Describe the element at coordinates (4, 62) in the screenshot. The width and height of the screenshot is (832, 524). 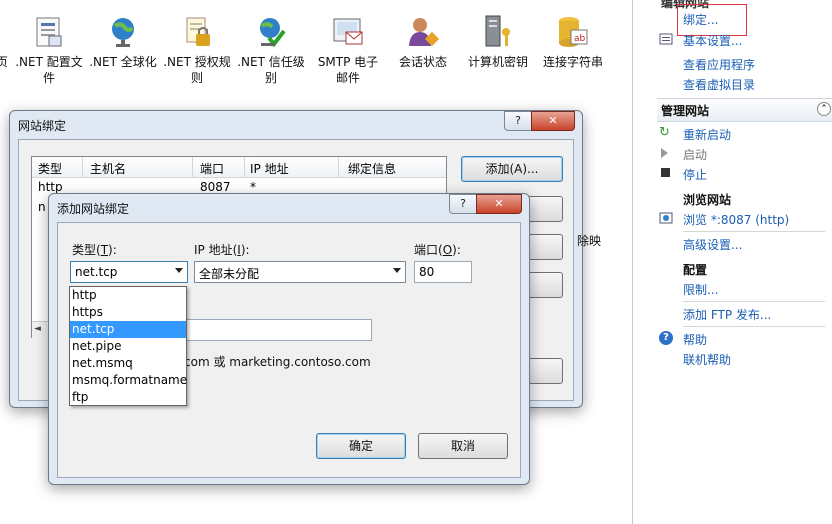
I see `feature-label: 页` at that location.